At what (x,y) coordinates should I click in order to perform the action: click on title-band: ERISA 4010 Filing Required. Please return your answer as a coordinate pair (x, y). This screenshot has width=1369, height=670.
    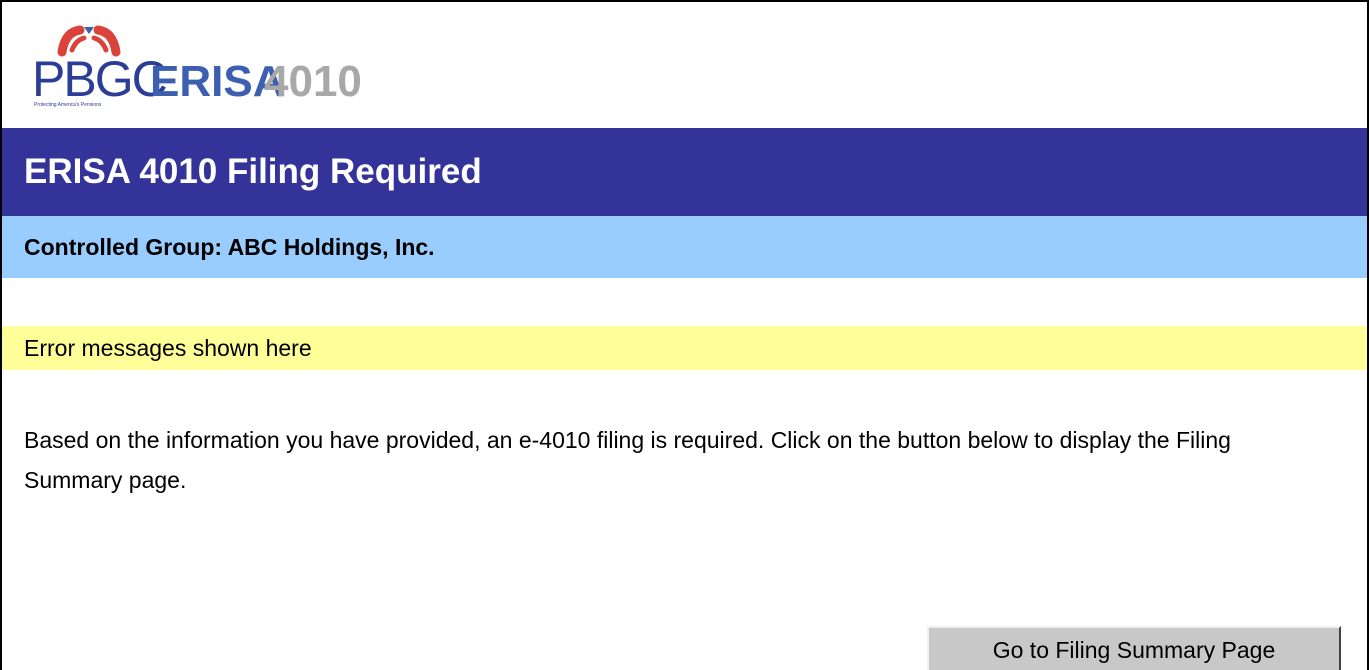
    Looking at the image, I should click on (684, 172).